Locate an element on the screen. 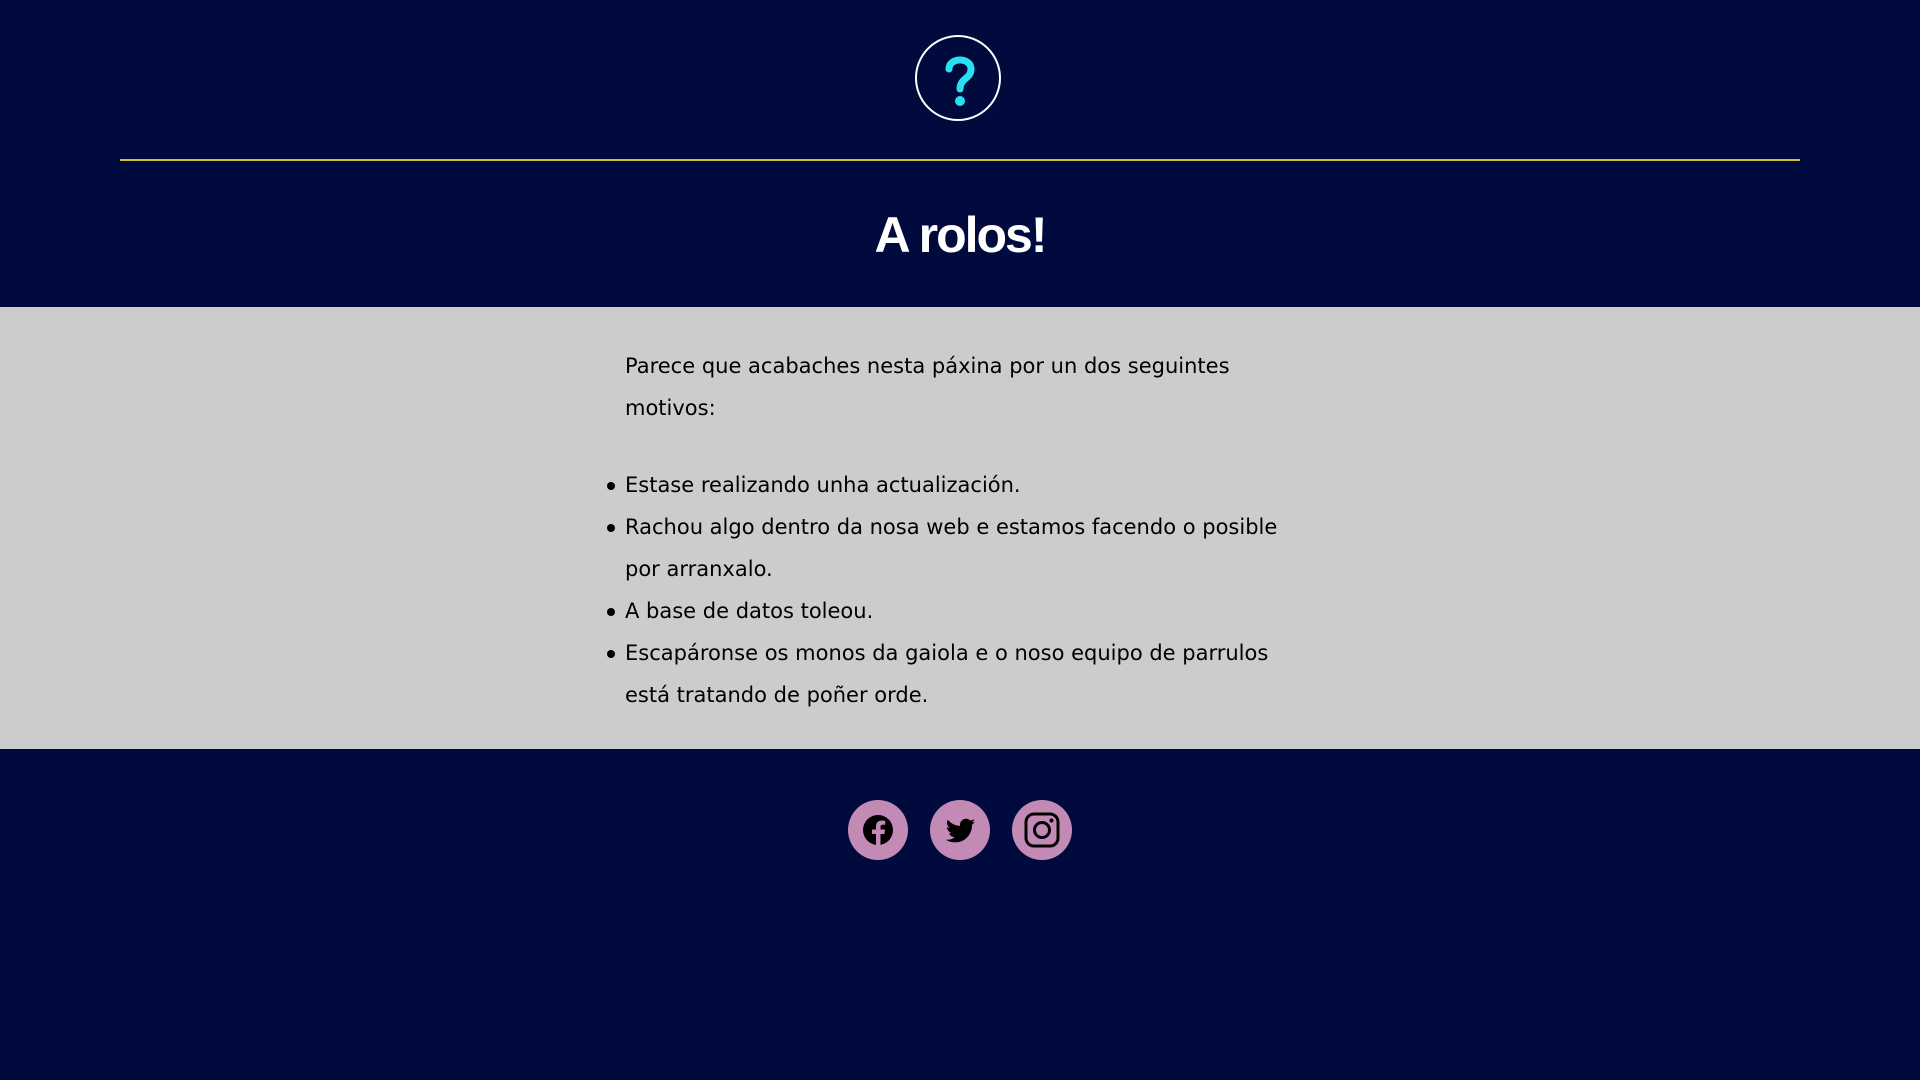  logo is located at coordinates (958, 78).